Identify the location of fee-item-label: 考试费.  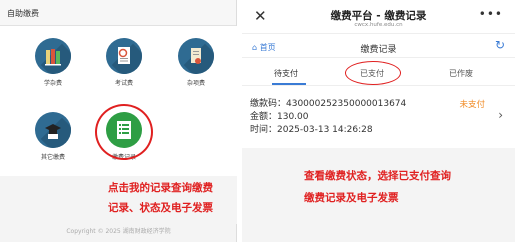
(123, 83).